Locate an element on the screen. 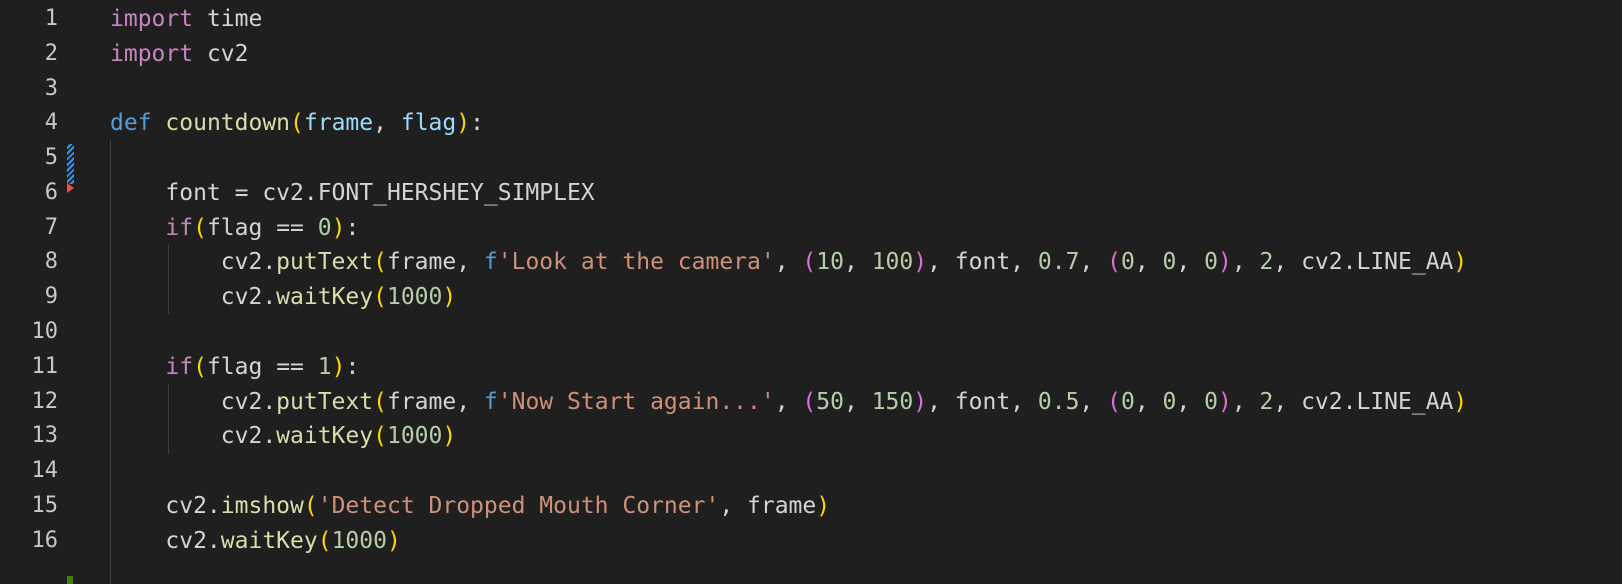  number: 0.5 is located at coordinates (1058, 402).